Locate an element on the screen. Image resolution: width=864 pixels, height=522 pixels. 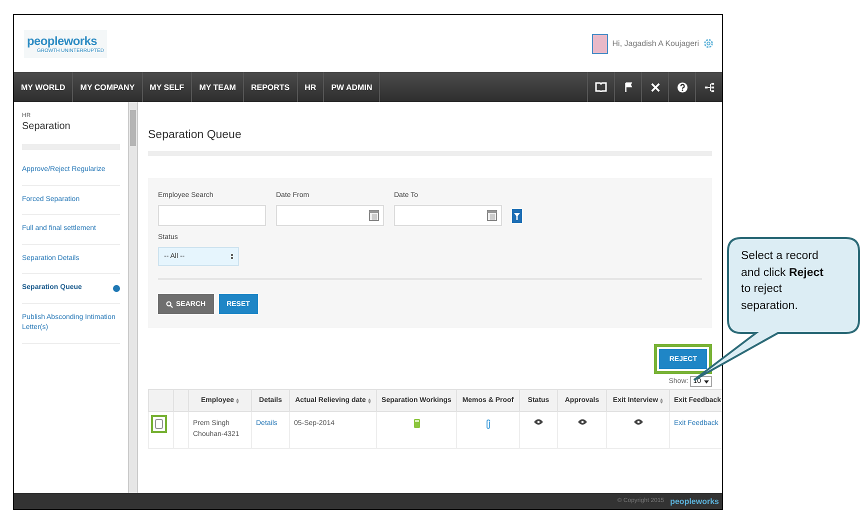
search-icon is located at coordinates (169, 304).